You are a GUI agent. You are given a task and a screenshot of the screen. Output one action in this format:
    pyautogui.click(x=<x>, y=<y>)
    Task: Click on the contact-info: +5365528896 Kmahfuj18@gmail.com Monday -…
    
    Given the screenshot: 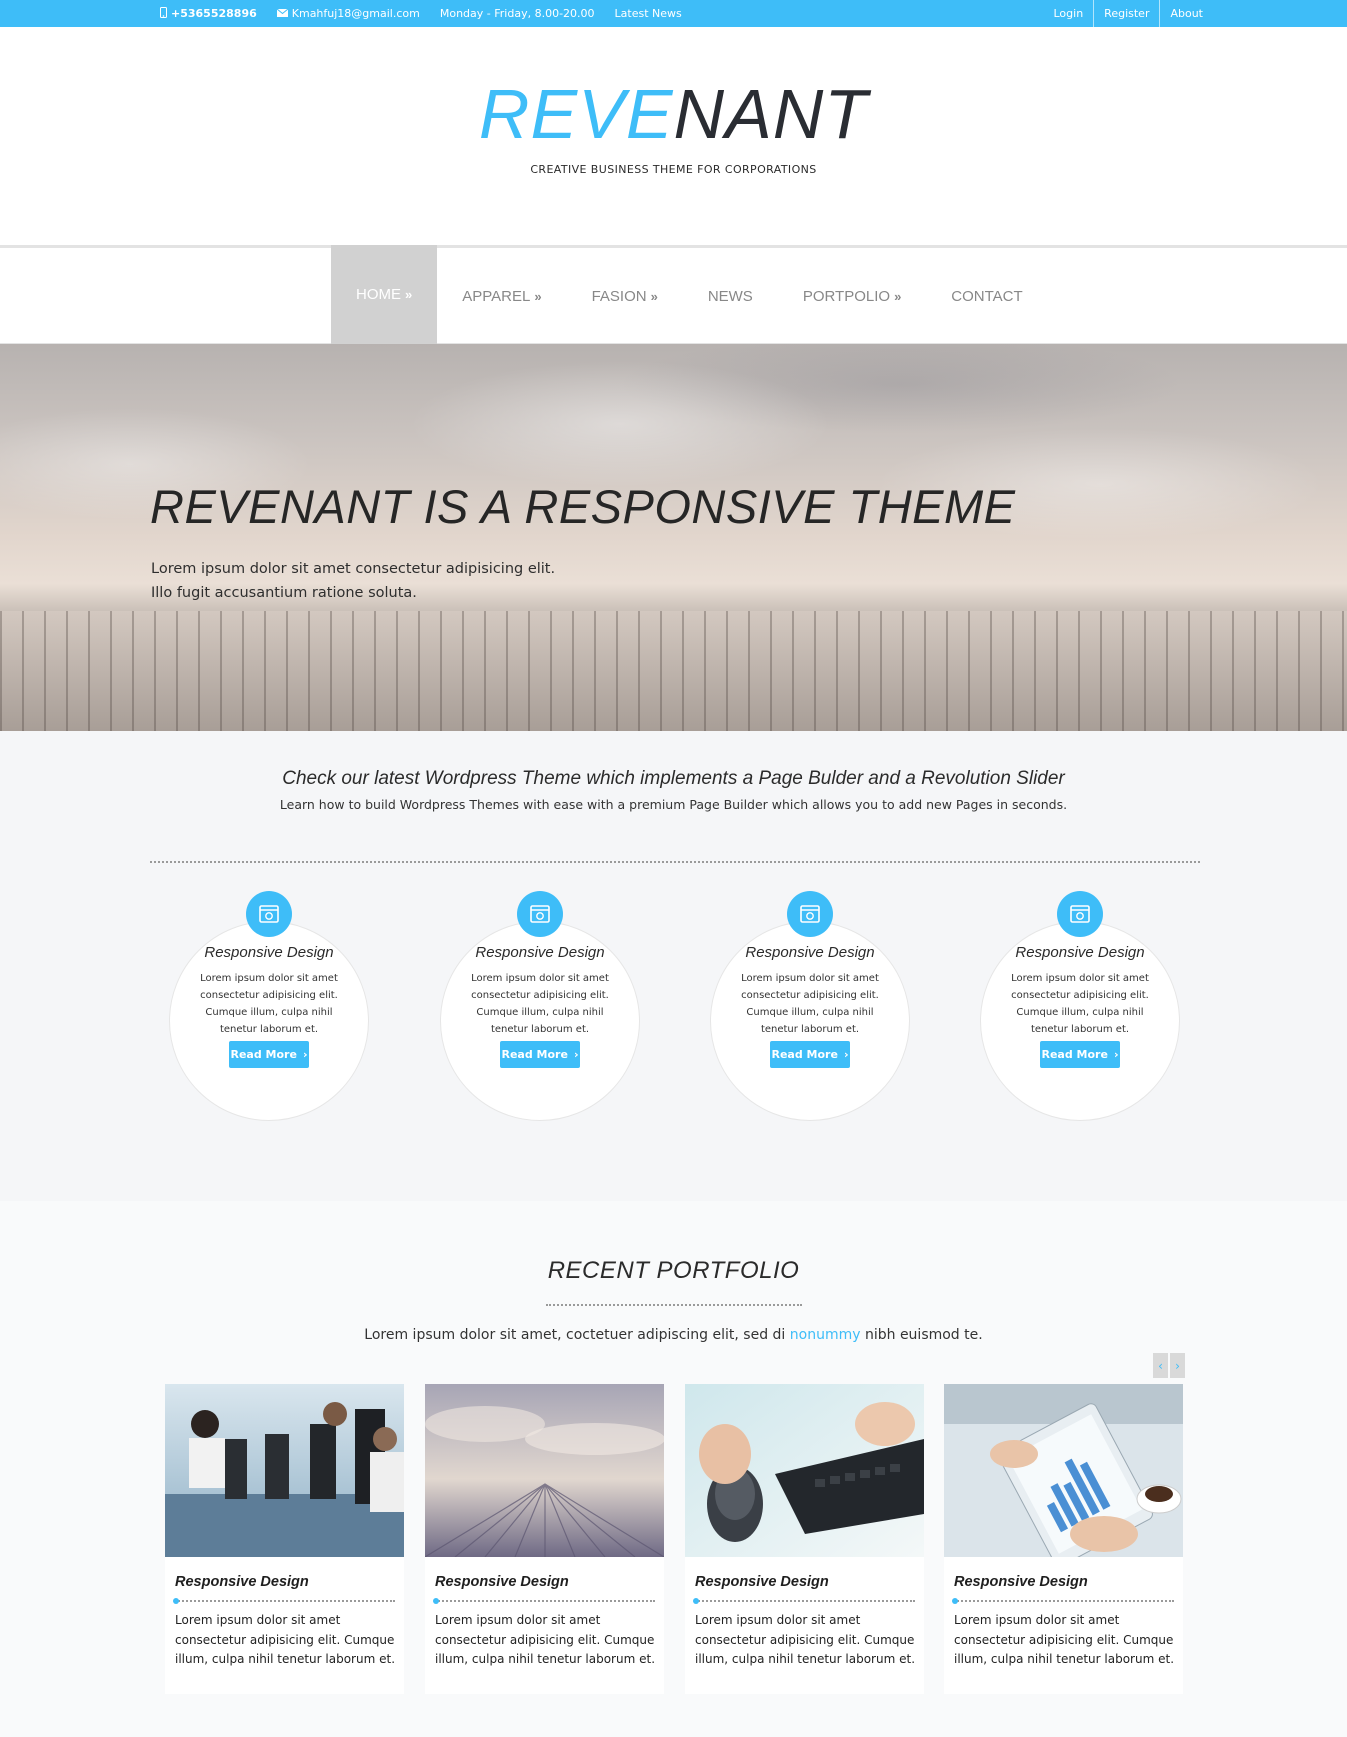 What is the action you would take?
    pyautogui.click(x=421, y=13)
    